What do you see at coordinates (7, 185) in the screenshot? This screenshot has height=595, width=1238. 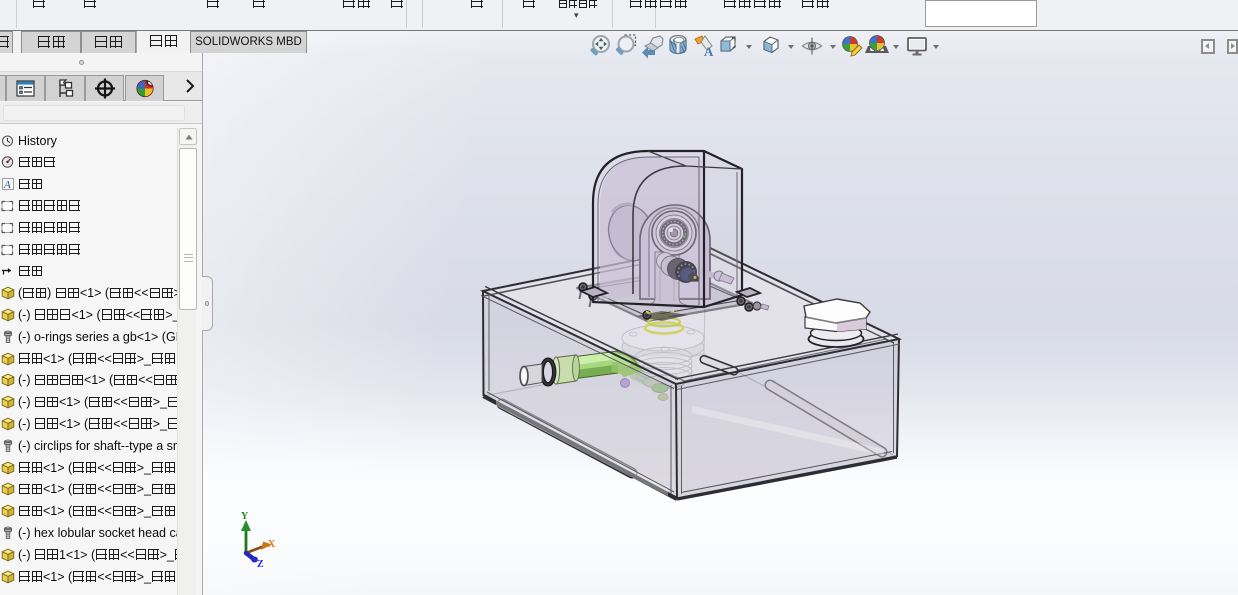 I see `svg-text: A` at bounding box center [7, 185].